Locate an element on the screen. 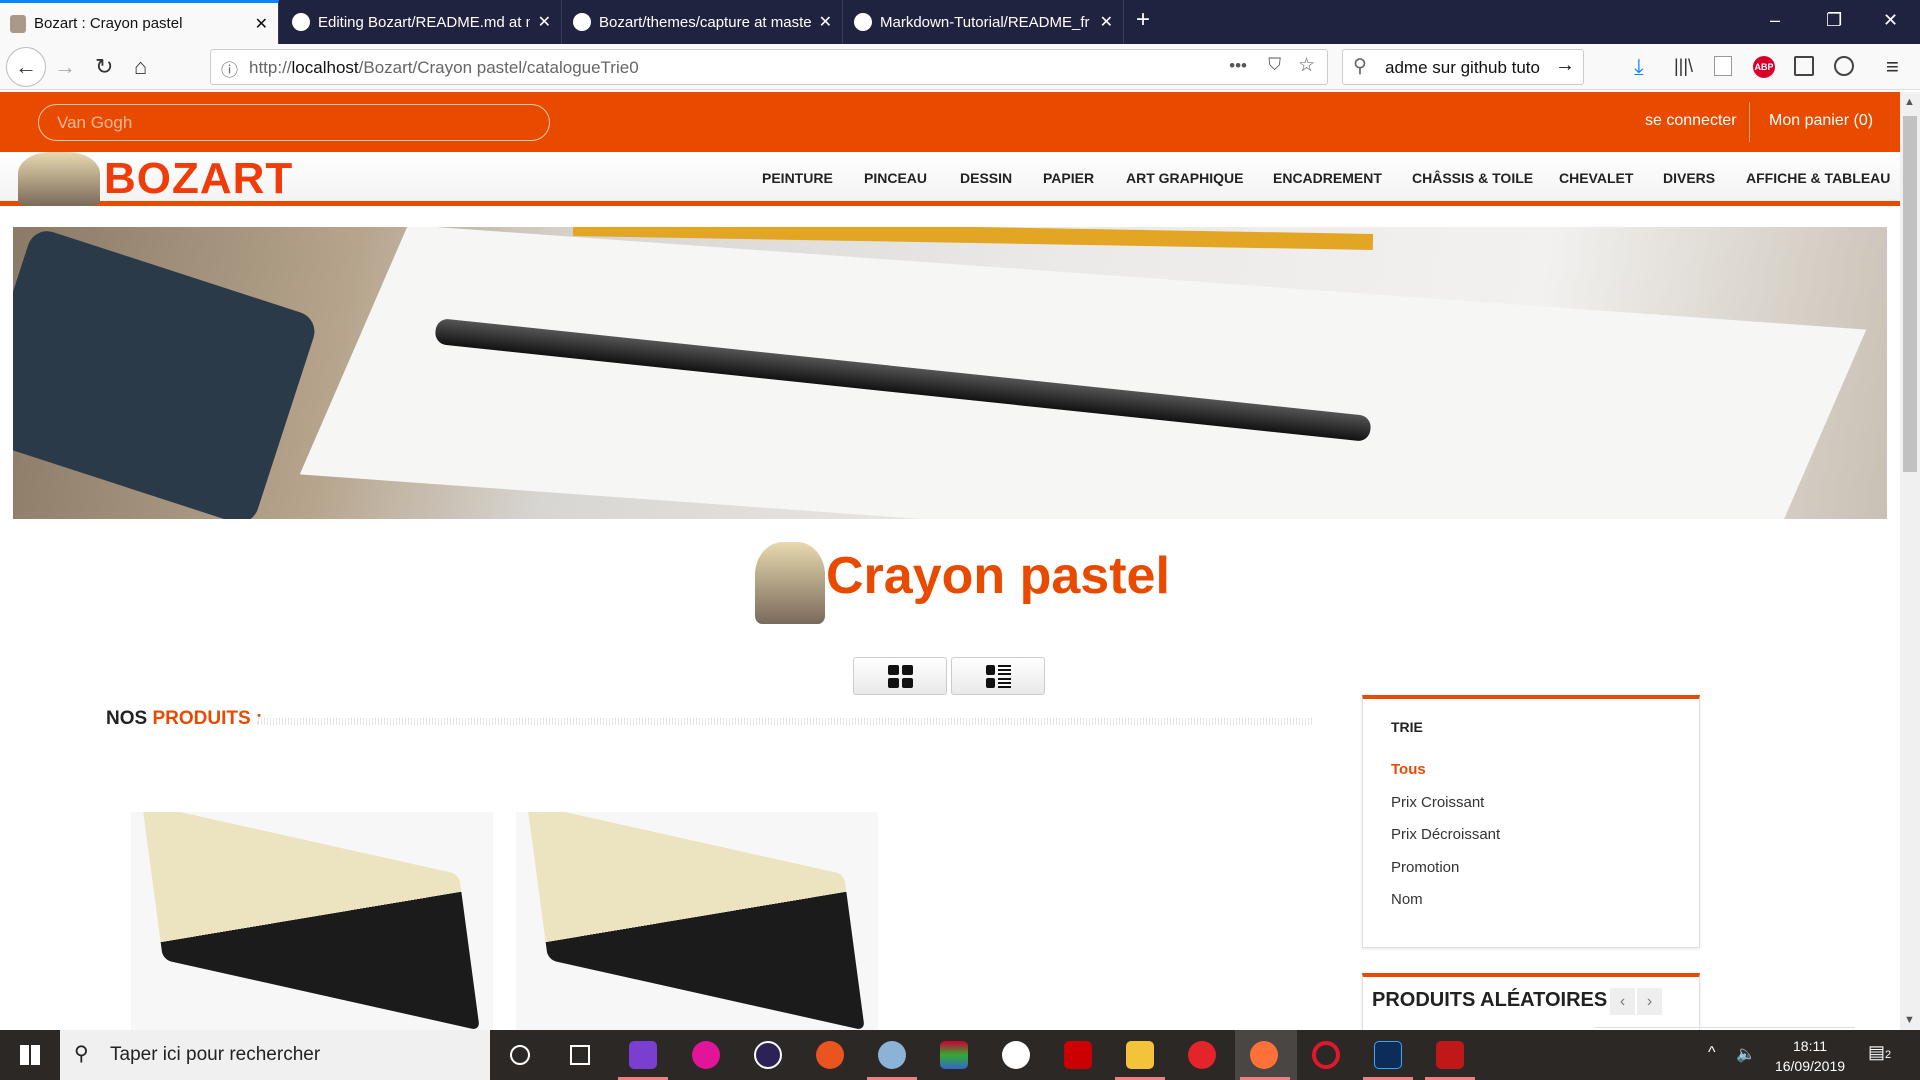  next-arrow-button: › is located at coordinates (1649, 1001).